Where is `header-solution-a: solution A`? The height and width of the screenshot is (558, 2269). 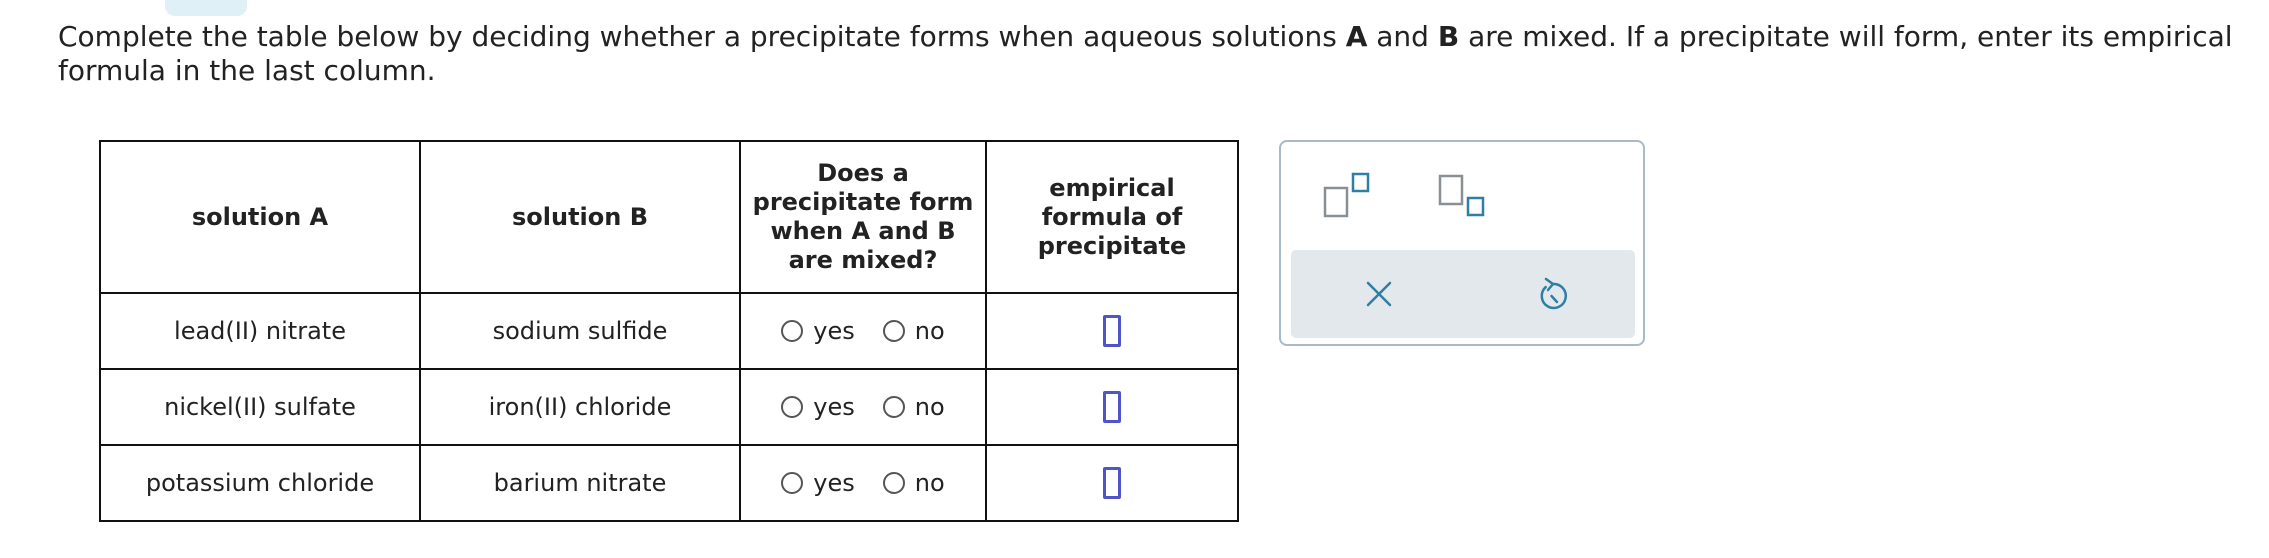
header-solution-a: solution A is located at coordinates (260, 217).